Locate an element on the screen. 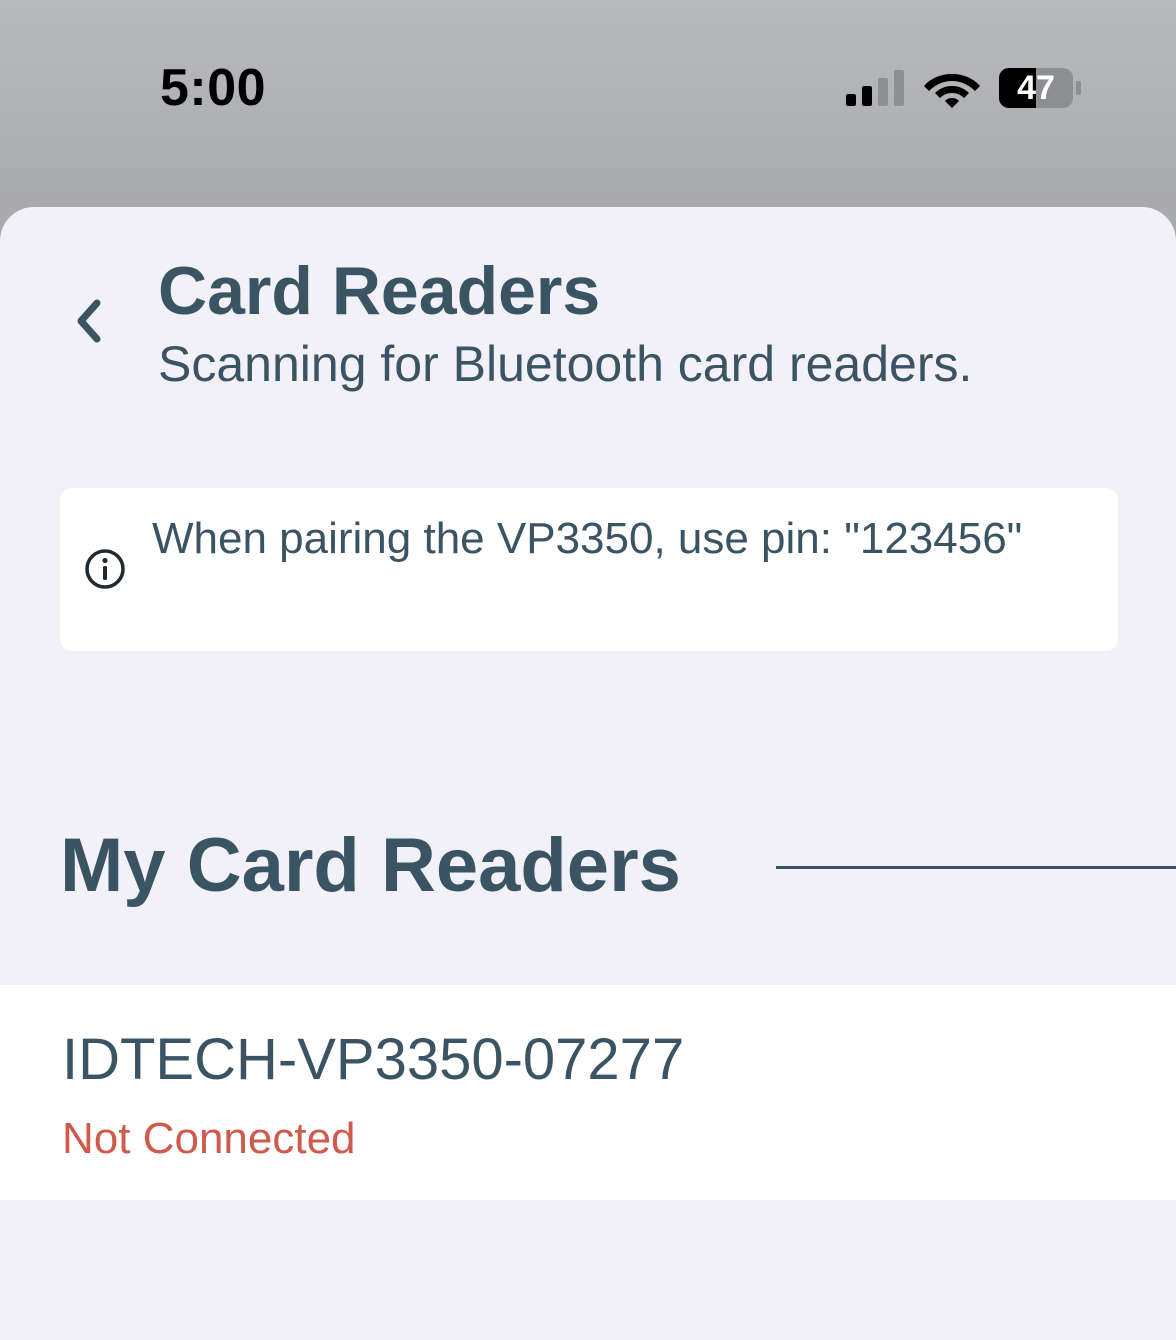 Image resolution: width=1176 pixels, height=1340 pixels. signal-icon is located at coordinates (875, 88).